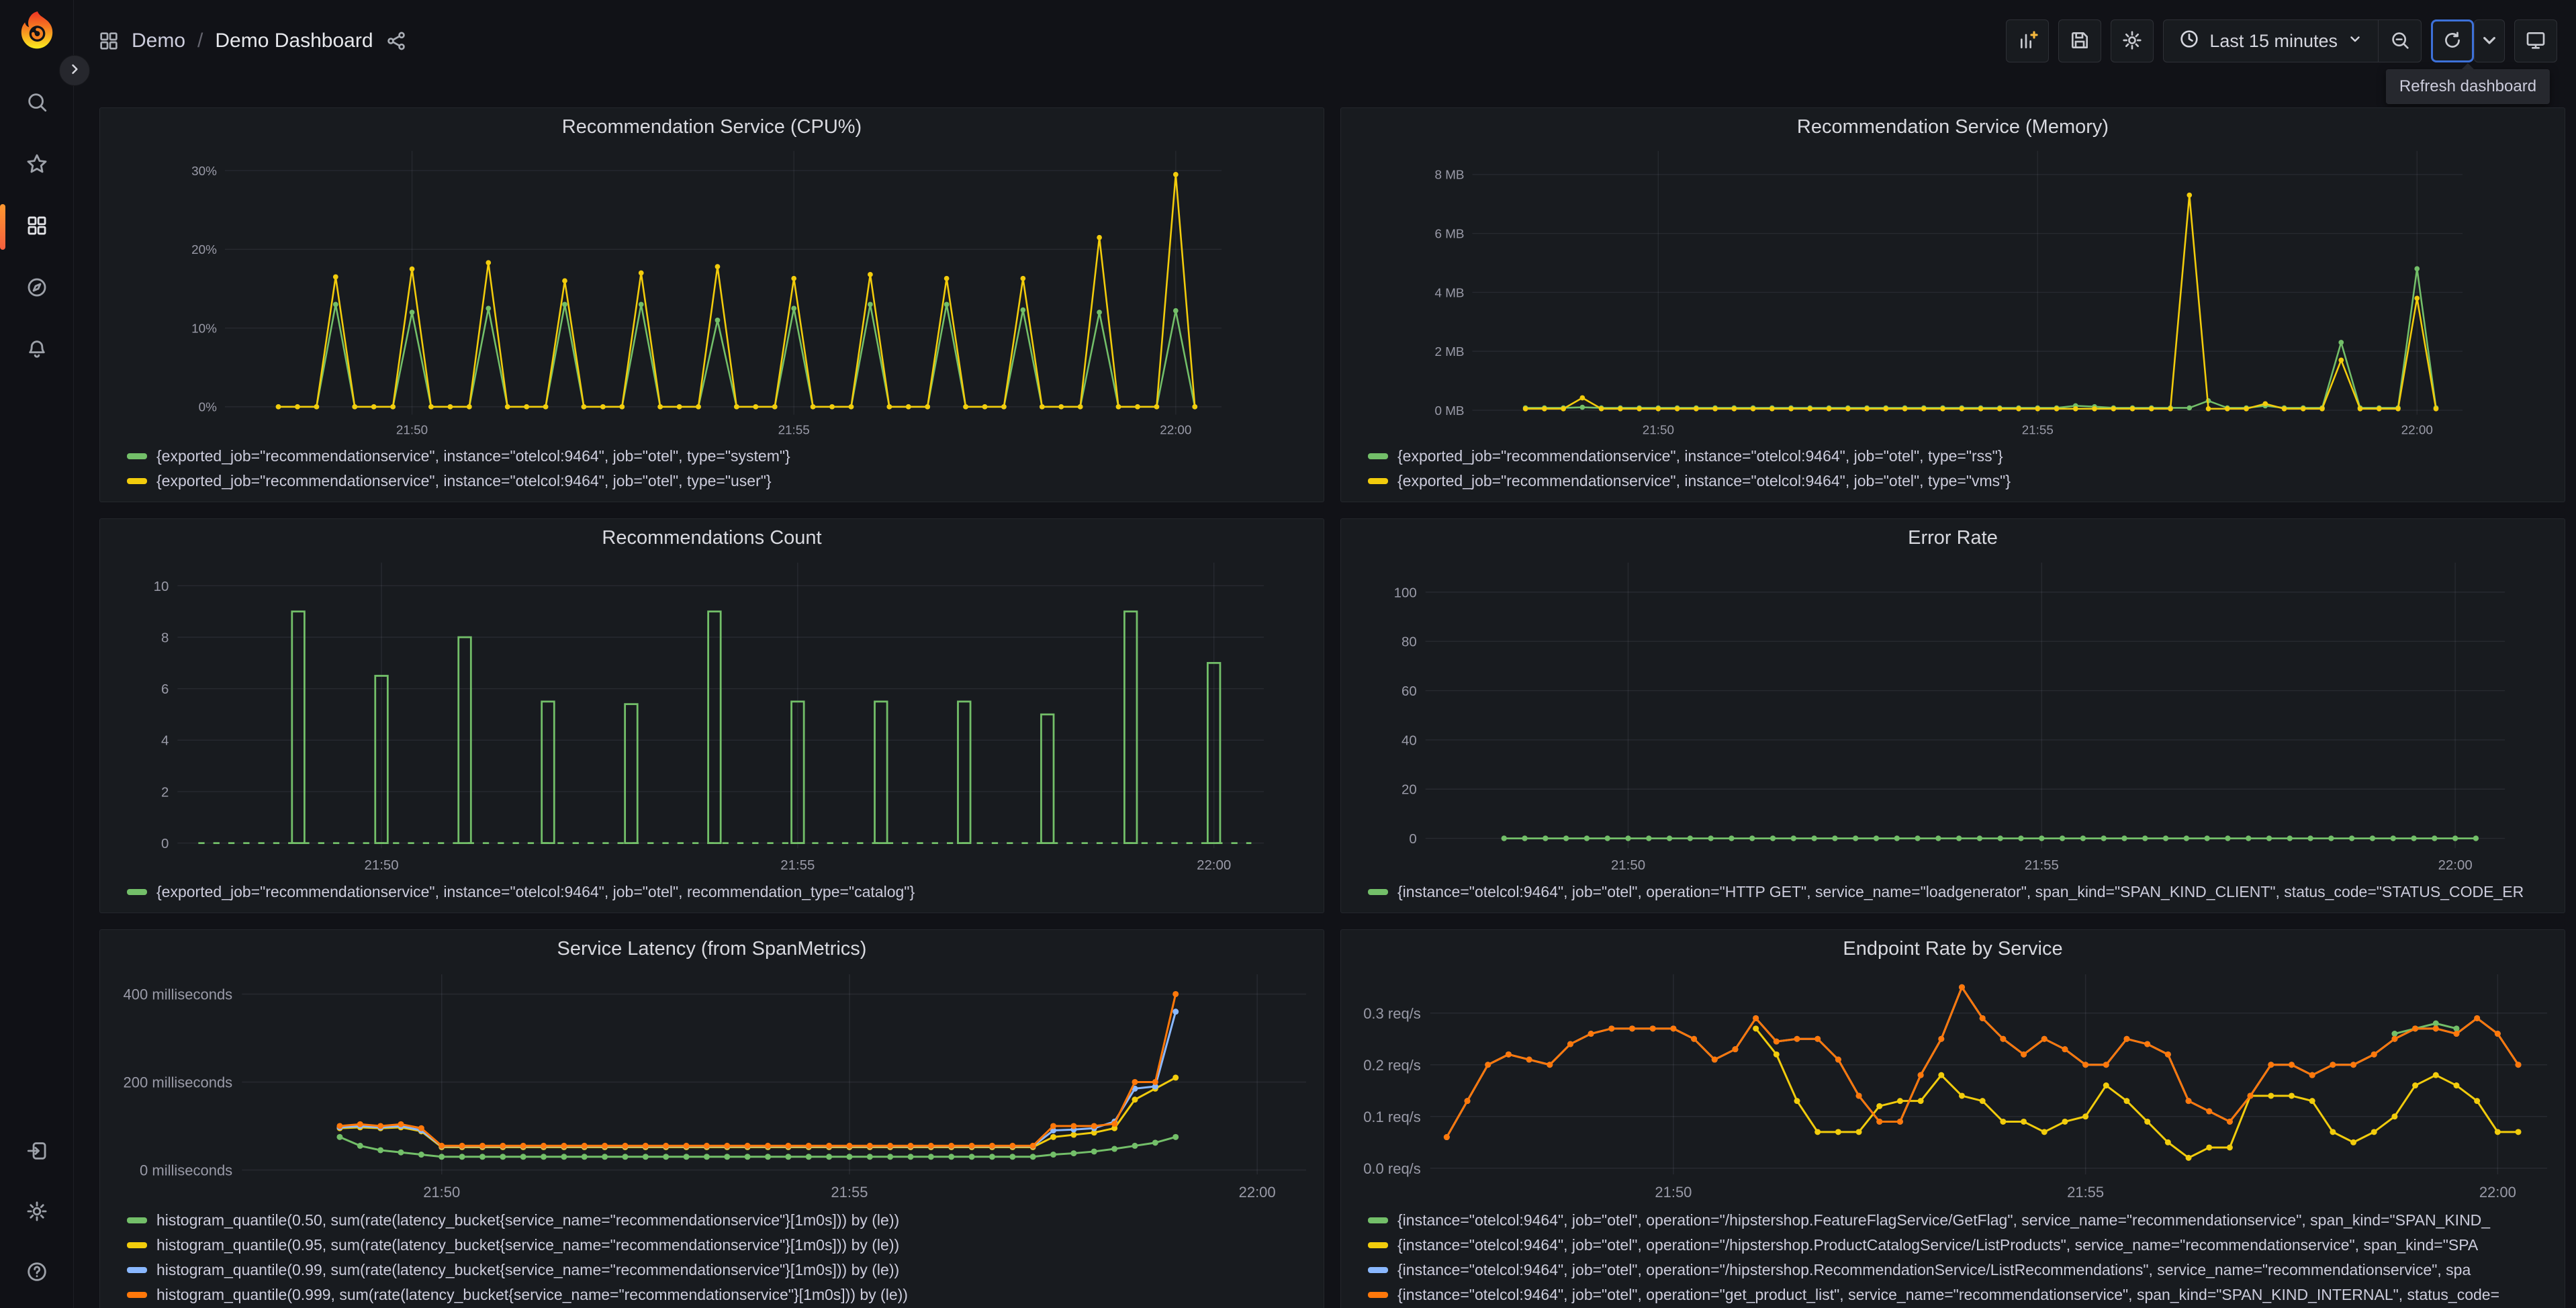  What do you see at coordinates (1449, 175) in the screenshot?
I see `svg-text: 8 MB` at bounding box center [1449, 175].